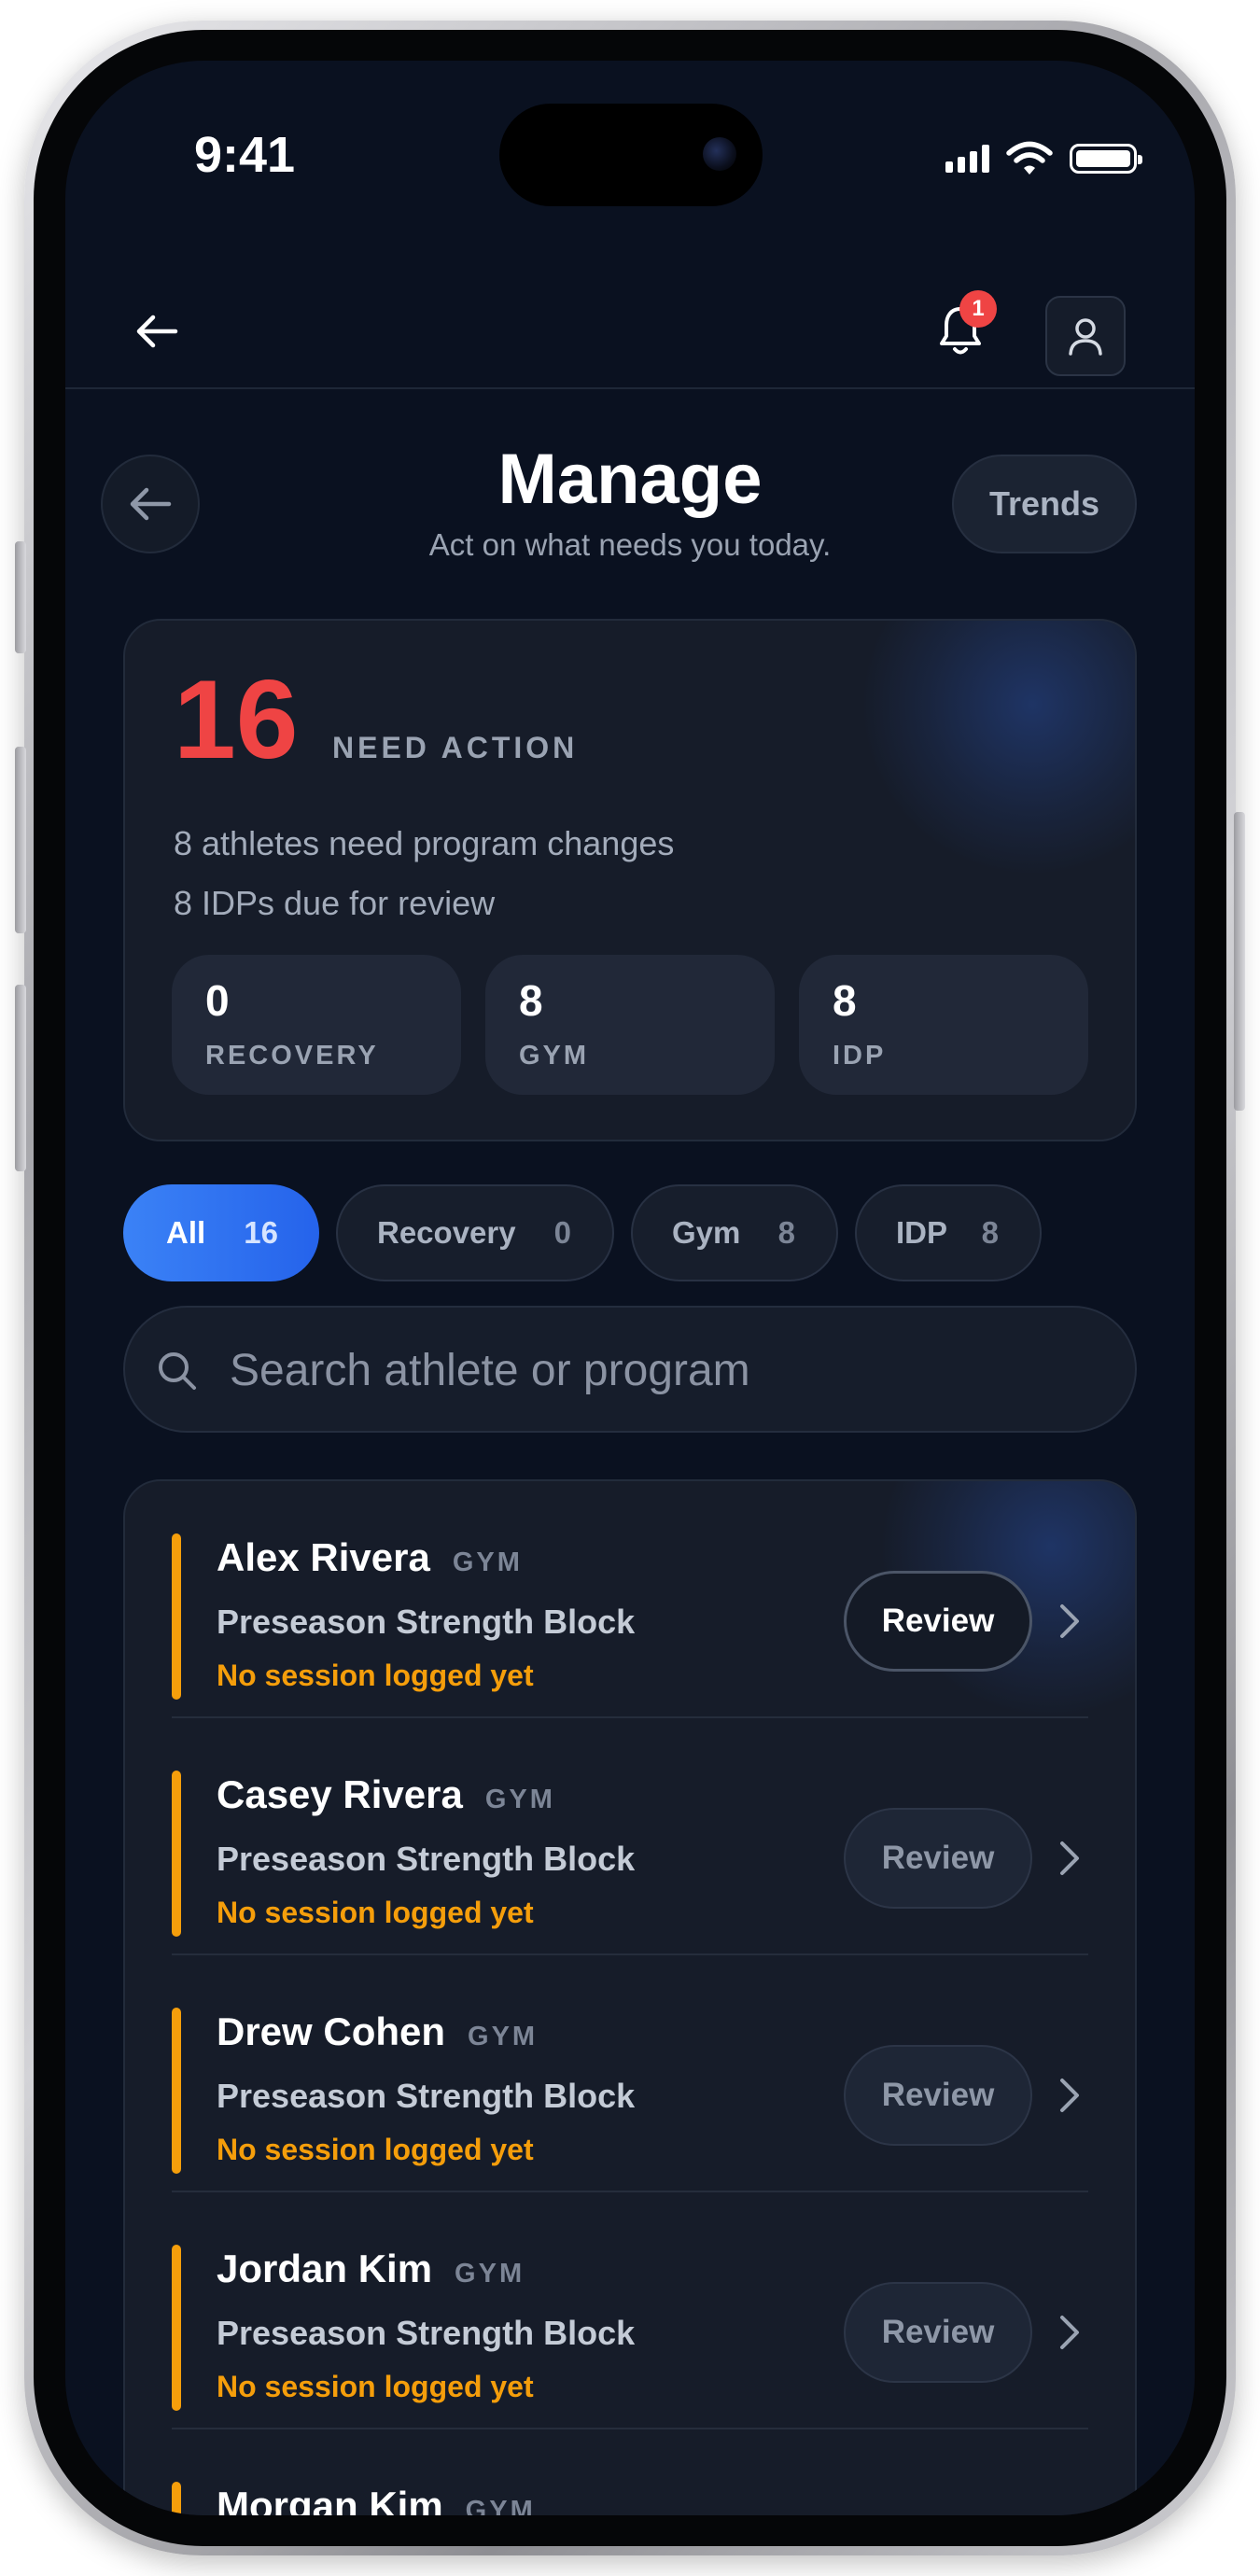 The image size is (1260, 2576). I want to click on athlete-name: Drew Cohen, so click(331, 2031).